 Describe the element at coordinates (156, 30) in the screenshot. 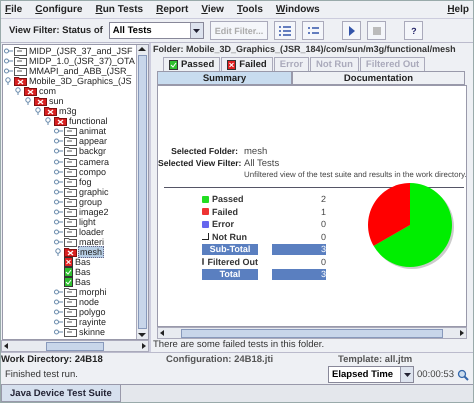

I see `view-filter-dropdown: All Tests` at that location.